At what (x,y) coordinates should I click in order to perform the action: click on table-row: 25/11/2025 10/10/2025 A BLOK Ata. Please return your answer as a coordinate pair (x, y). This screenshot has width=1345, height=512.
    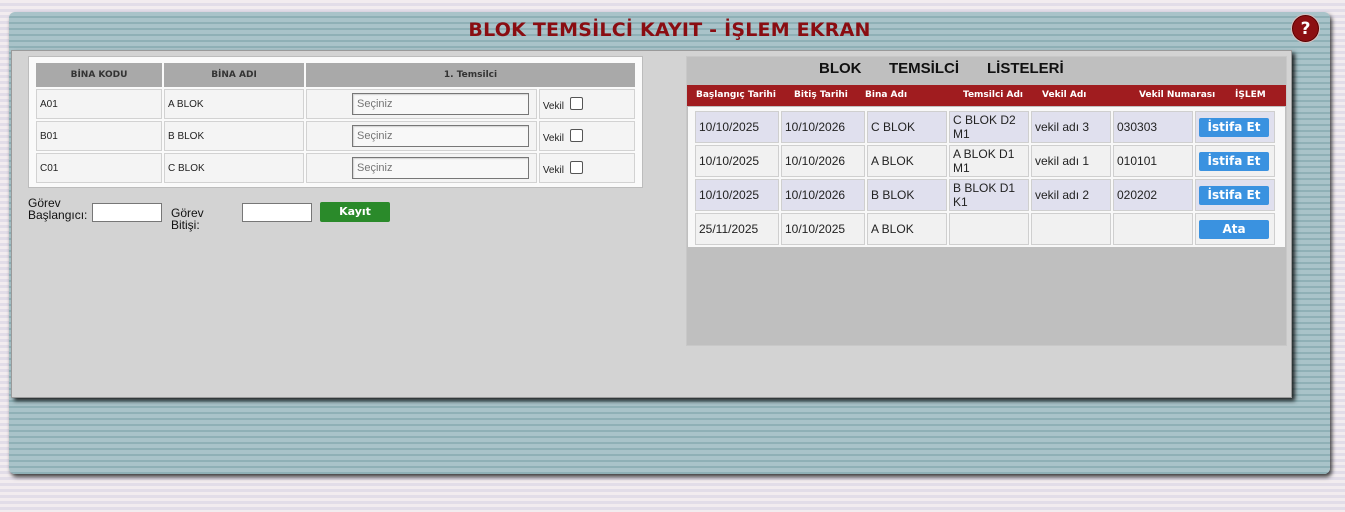
    Looking at the image, I should click on (985, 229).